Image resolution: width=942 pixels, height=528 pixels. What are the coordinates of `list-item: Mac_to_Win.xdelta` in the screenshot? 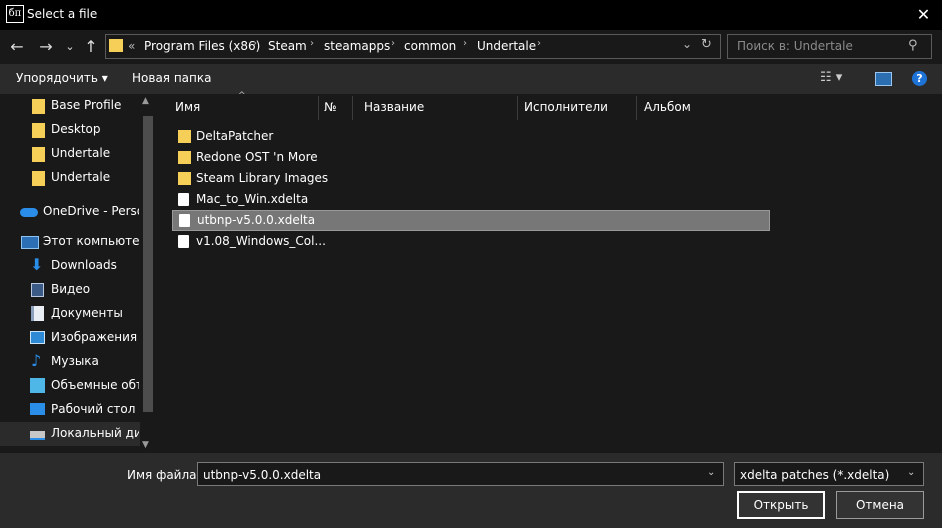 It's located at (471, 199).